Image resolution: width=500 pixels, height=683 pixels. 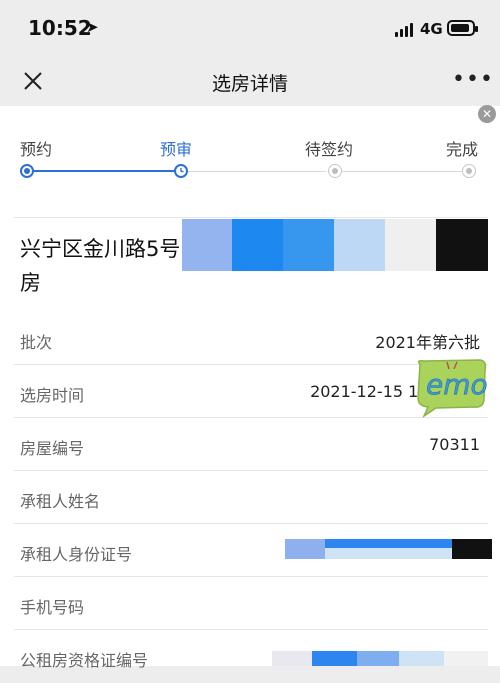 What do you see at coordinates (176, 149) in the screenshot?
I see `step-label-review: 预审` at bounding box center [176, 149].